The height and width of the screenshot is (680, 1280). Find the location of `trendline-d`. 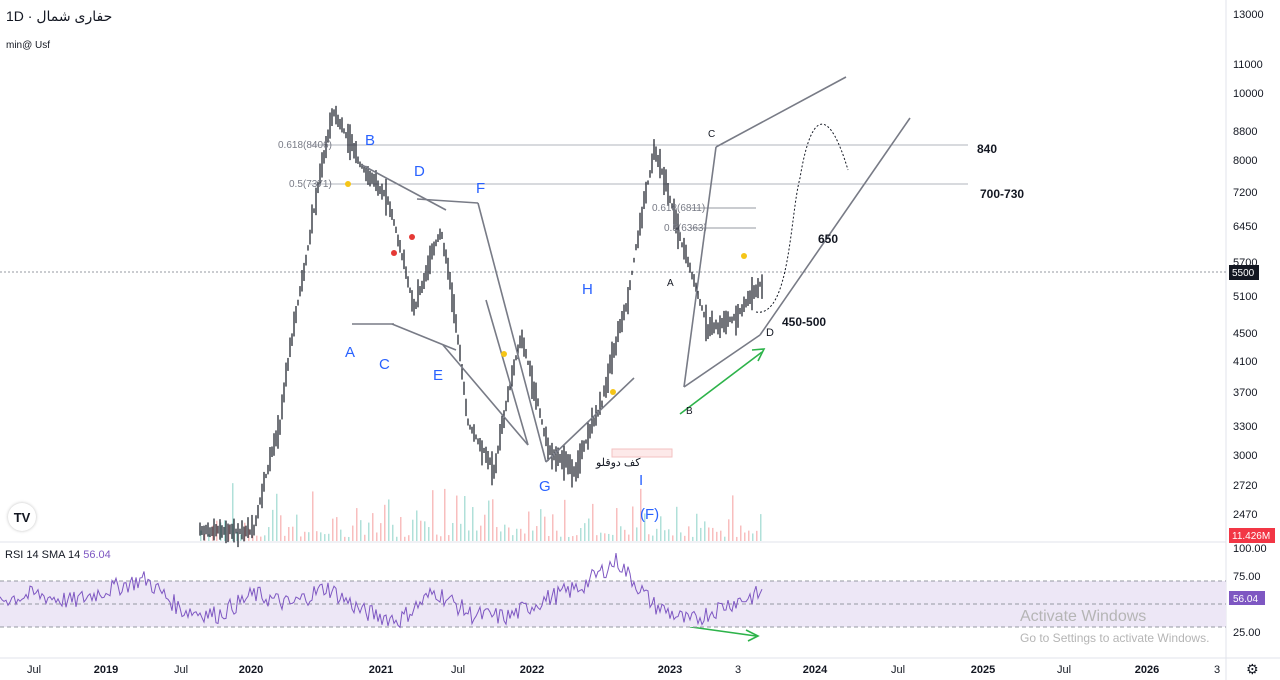

trendline-d is located at coordinates (447, 201).